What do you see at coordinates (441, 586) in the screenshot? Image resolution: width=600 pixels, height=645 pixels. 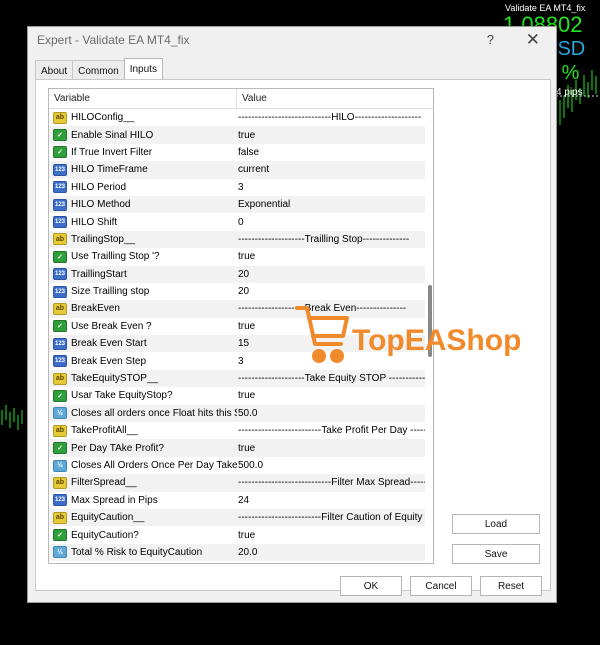 I see `cancel-button: Cancel` at bounding box center [441, 586].